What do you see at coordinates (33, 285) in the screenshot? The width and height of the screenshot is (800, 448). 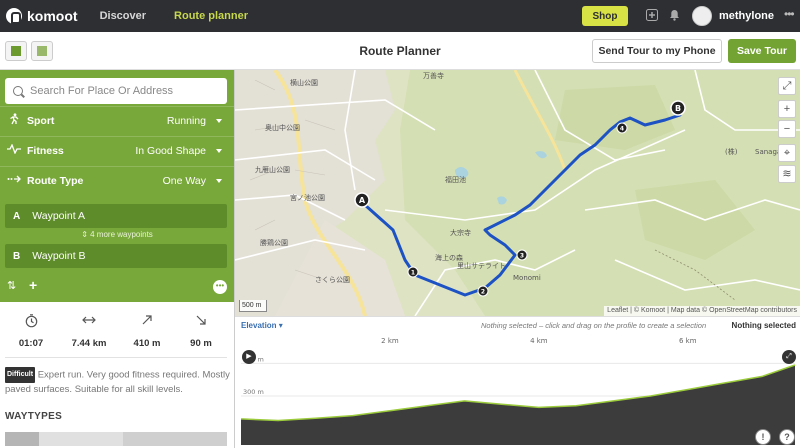 I see `add-waypoint-icon: +` at bounding box center [33, 285].